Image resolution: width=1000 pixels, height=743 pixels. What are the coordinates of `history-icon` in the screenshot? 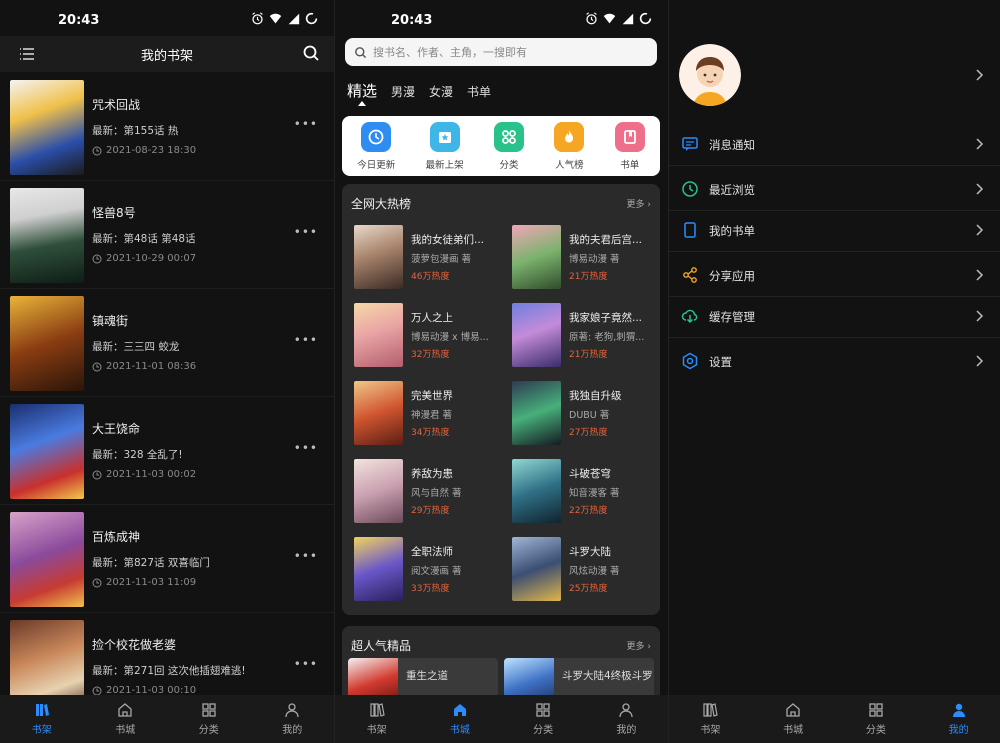 It's located at (690, 189).